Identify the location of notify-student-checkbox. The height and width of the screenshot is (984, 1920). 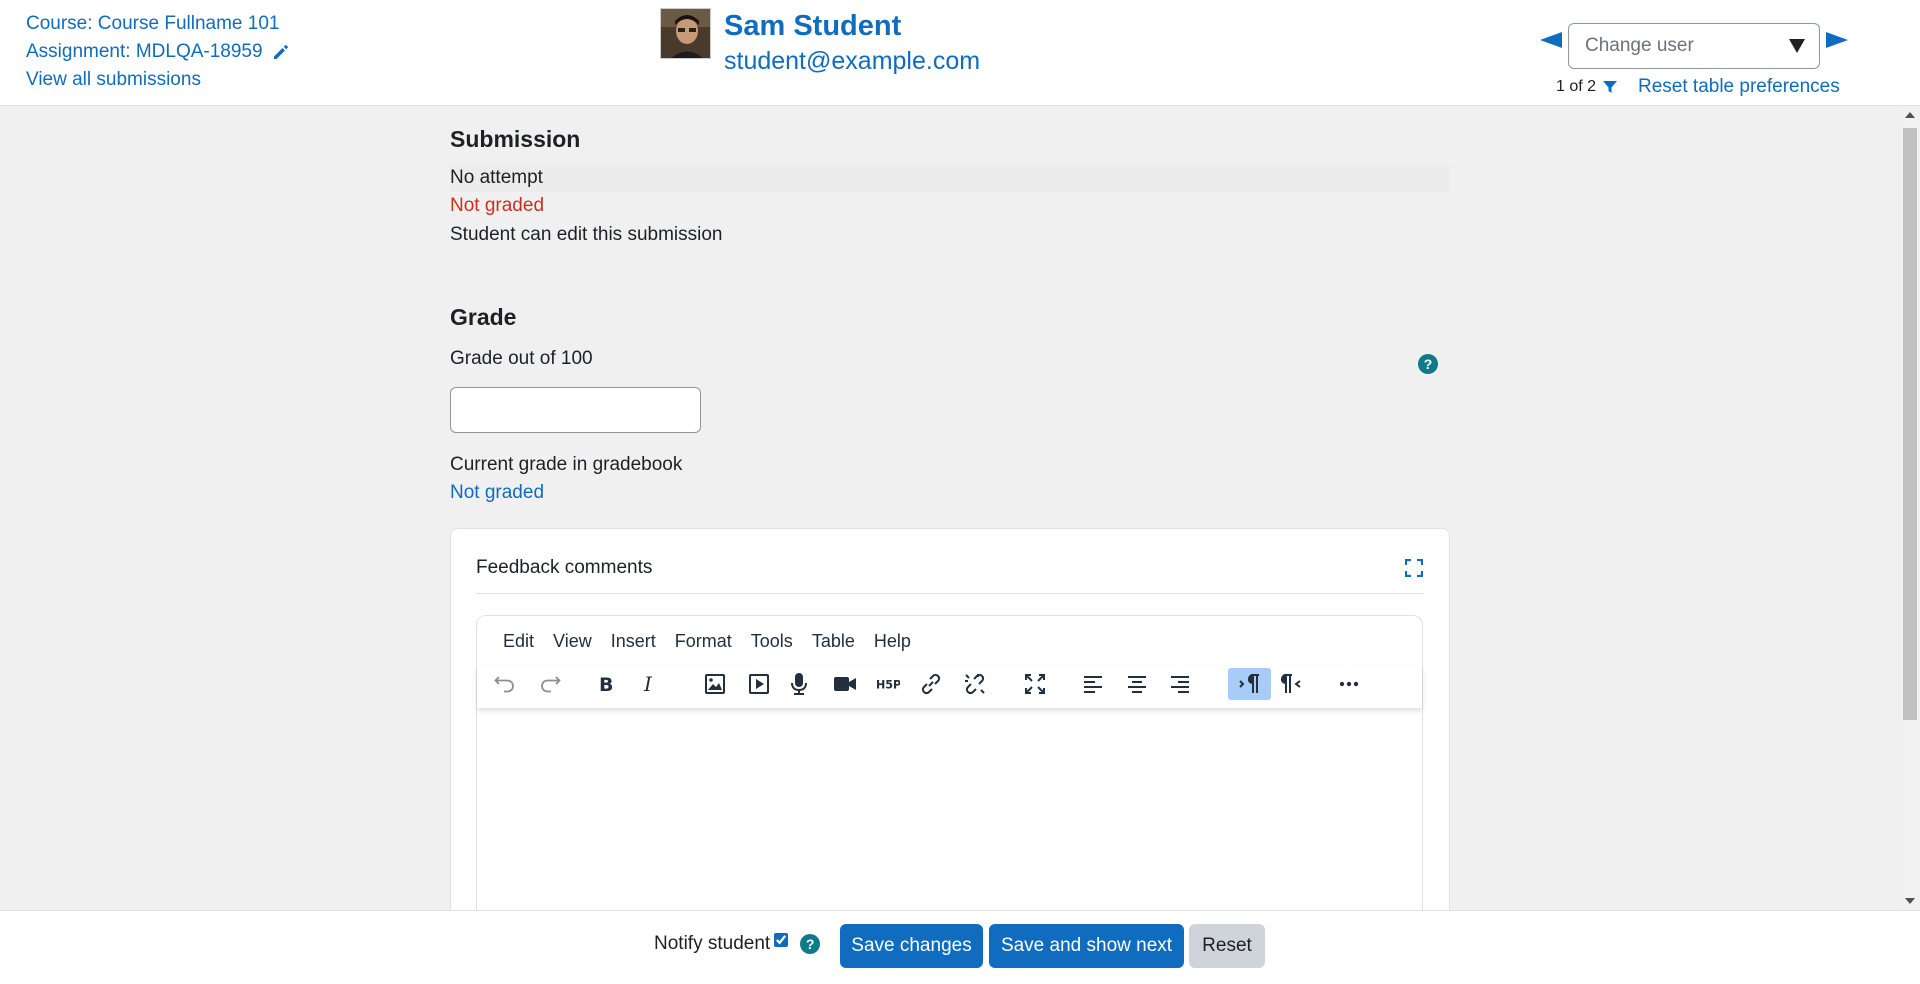
(781, 940).